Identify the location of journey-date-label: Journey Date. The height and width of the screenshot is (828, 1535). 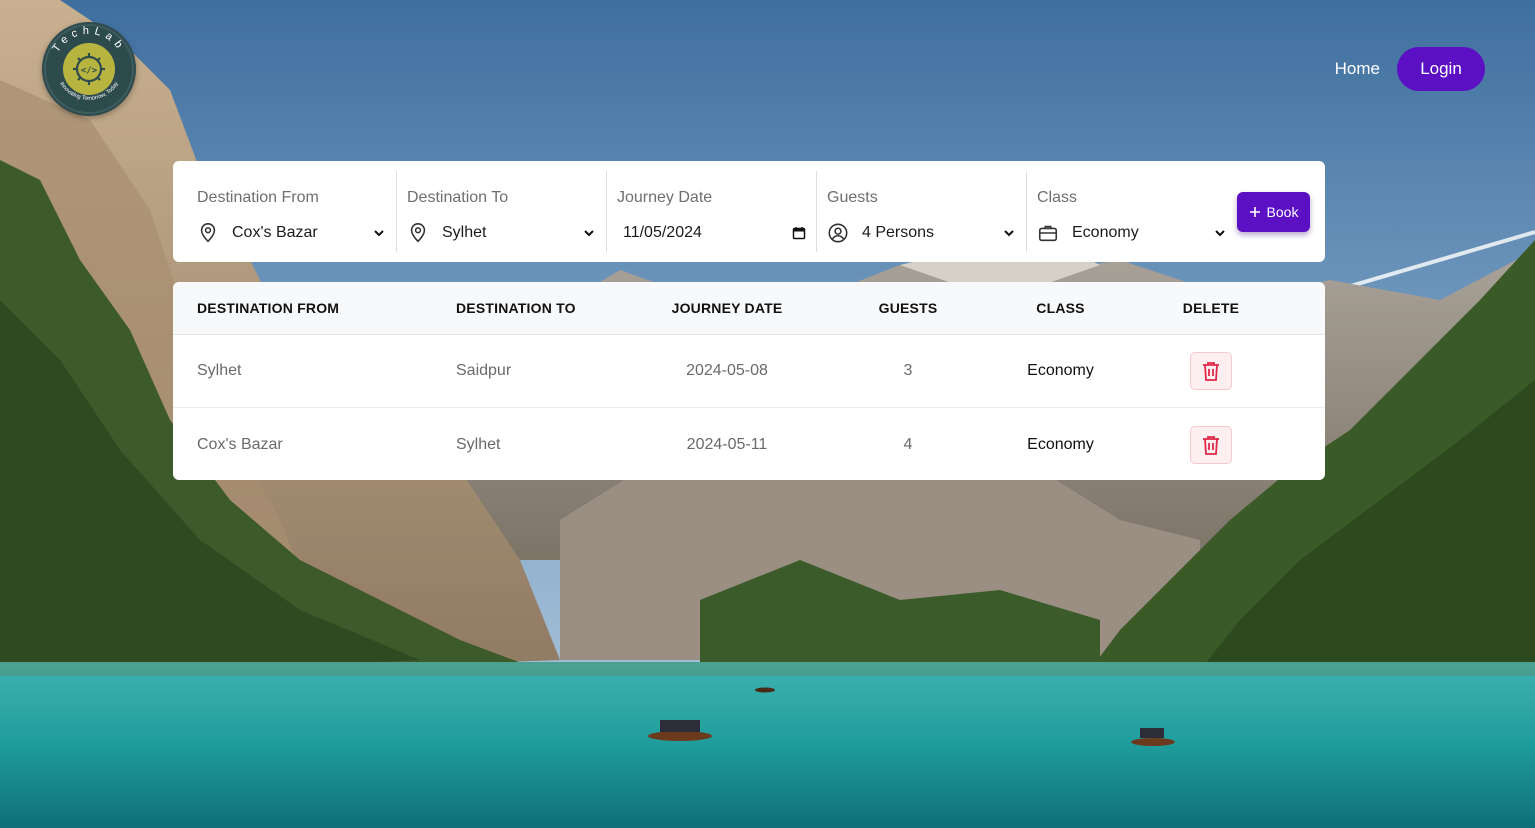
(665, 197).